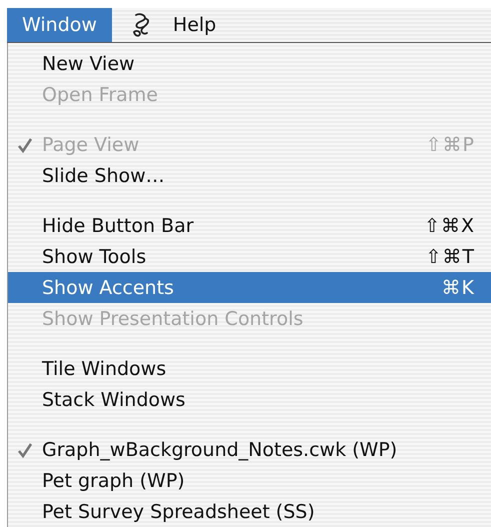 Image resolution: width=491 pixels, height=527 pixels. I want to click on menu-item: Graph_wBackground_Notes.cwk (WP), so click(249, 449).